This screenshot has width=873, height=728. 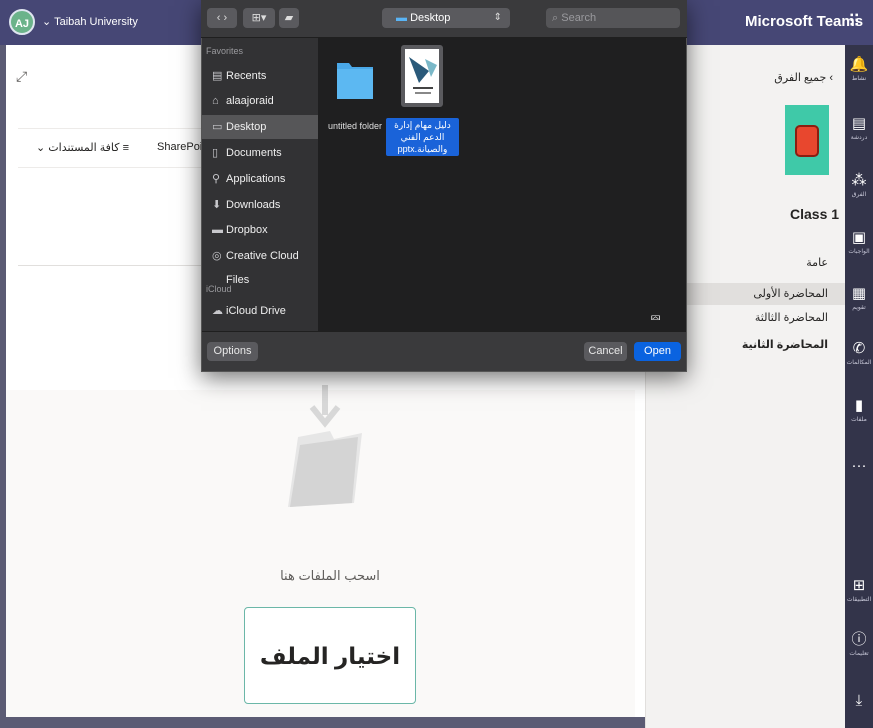 I want to click on help-icon: ⓘ, so click(x=859, y=639).